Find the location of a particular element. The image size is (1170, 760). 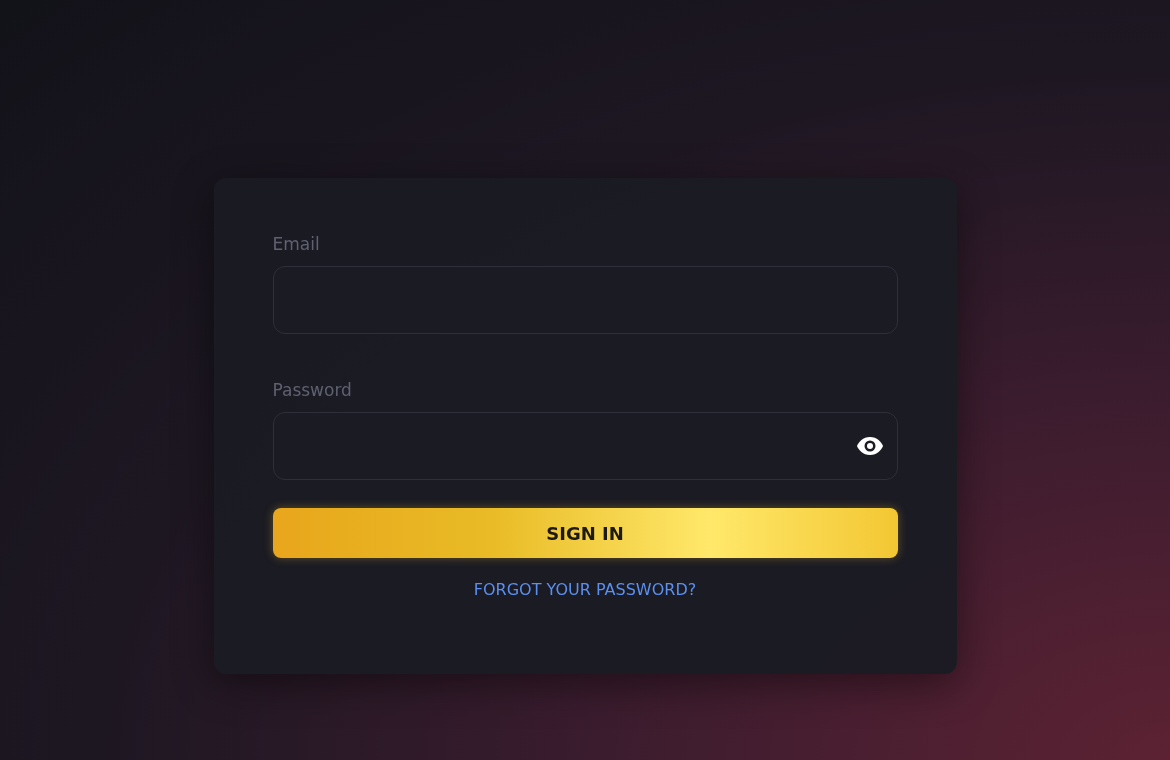

password-field is located at coordinates (585, 446).